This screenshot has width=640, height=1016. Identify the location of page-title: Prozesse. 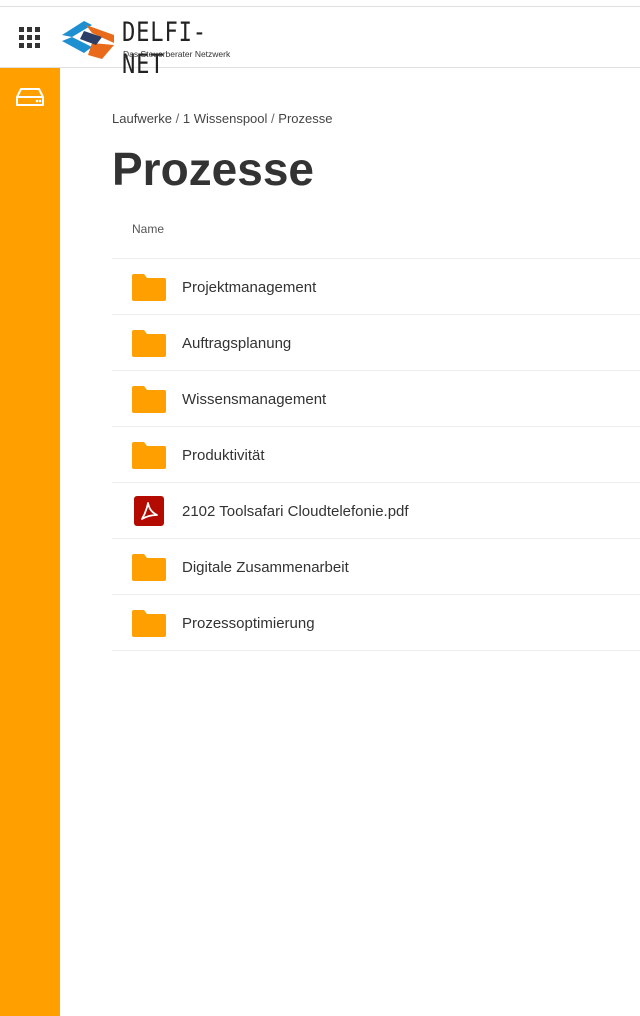
(213, 169).